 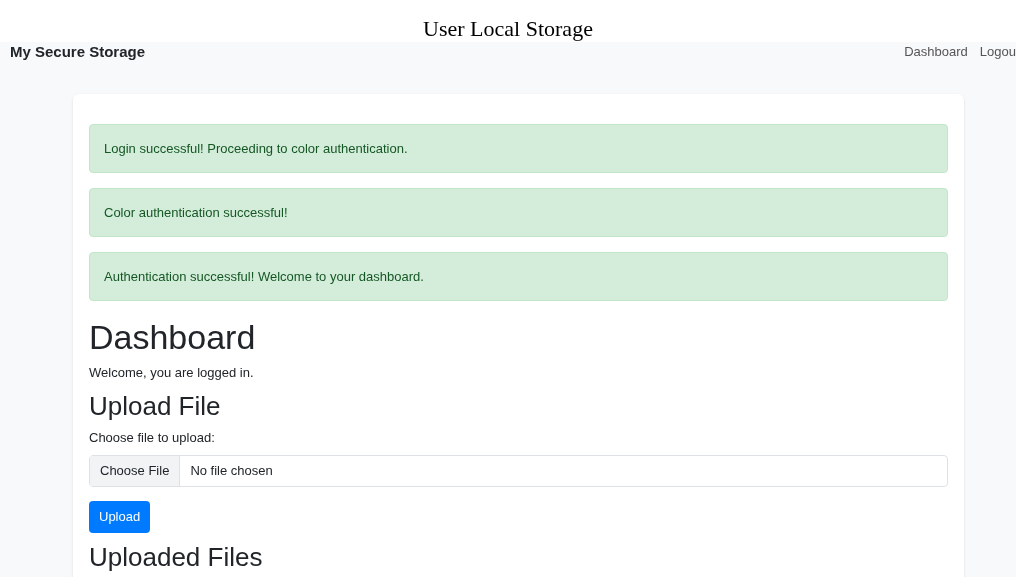 I want to click on section-heading: Uploaded Files, so click(x=176, y=557).